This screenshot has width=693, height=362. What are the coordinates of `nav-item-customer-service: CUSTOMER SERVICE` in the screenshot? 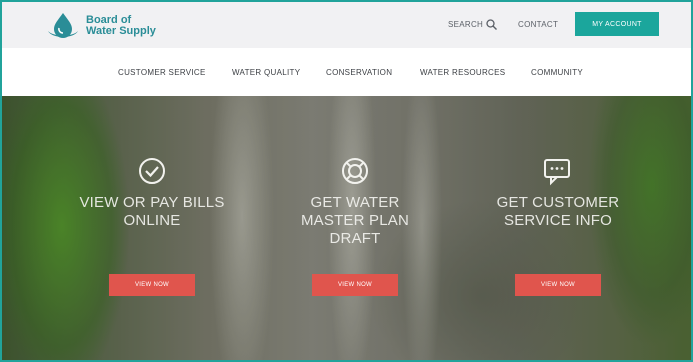 It's located at (162, 72).